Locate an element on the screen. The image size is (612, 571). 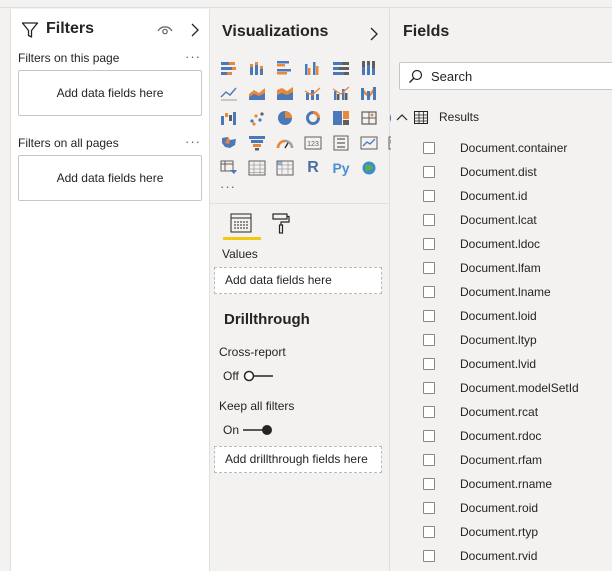
area-chart-icon is located at coordinates (257, 92).